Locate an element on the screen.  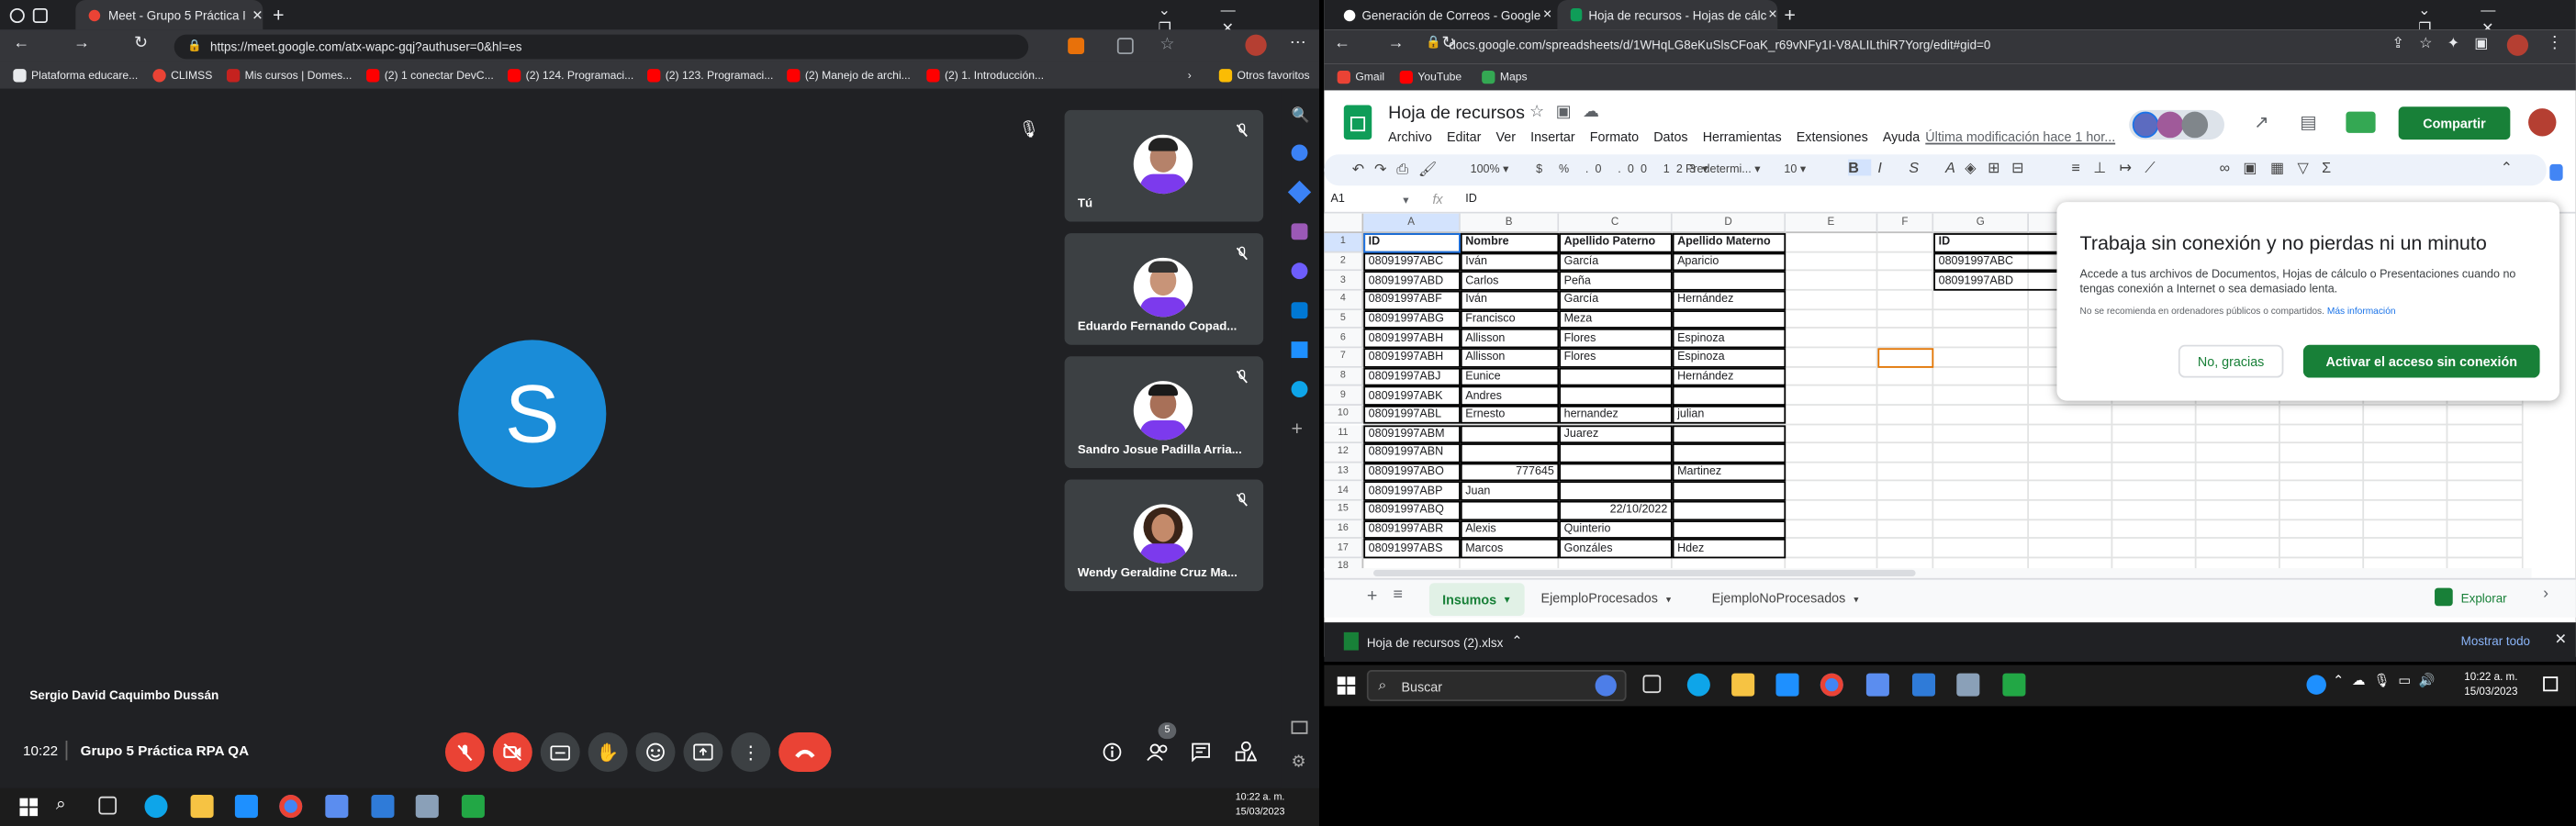
table-cell: Francisco is located at coordinates (1510, 319).